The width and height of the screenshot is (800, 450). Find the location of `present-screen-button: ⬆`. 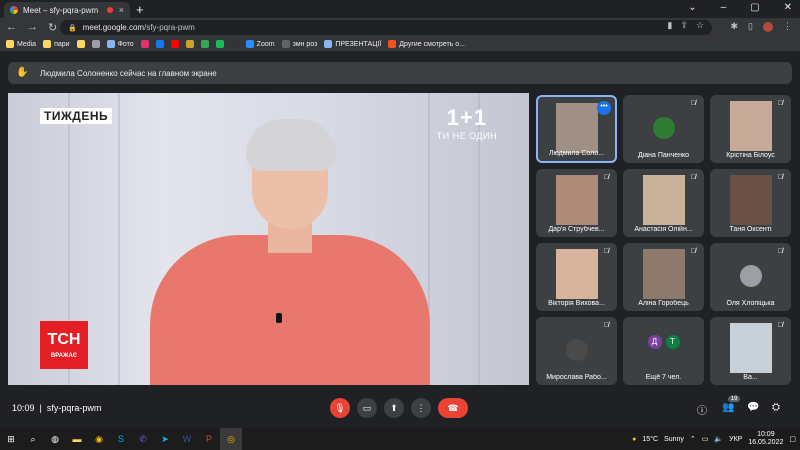

present-screen-button: ⬆ is located at coordinates (394, 408).